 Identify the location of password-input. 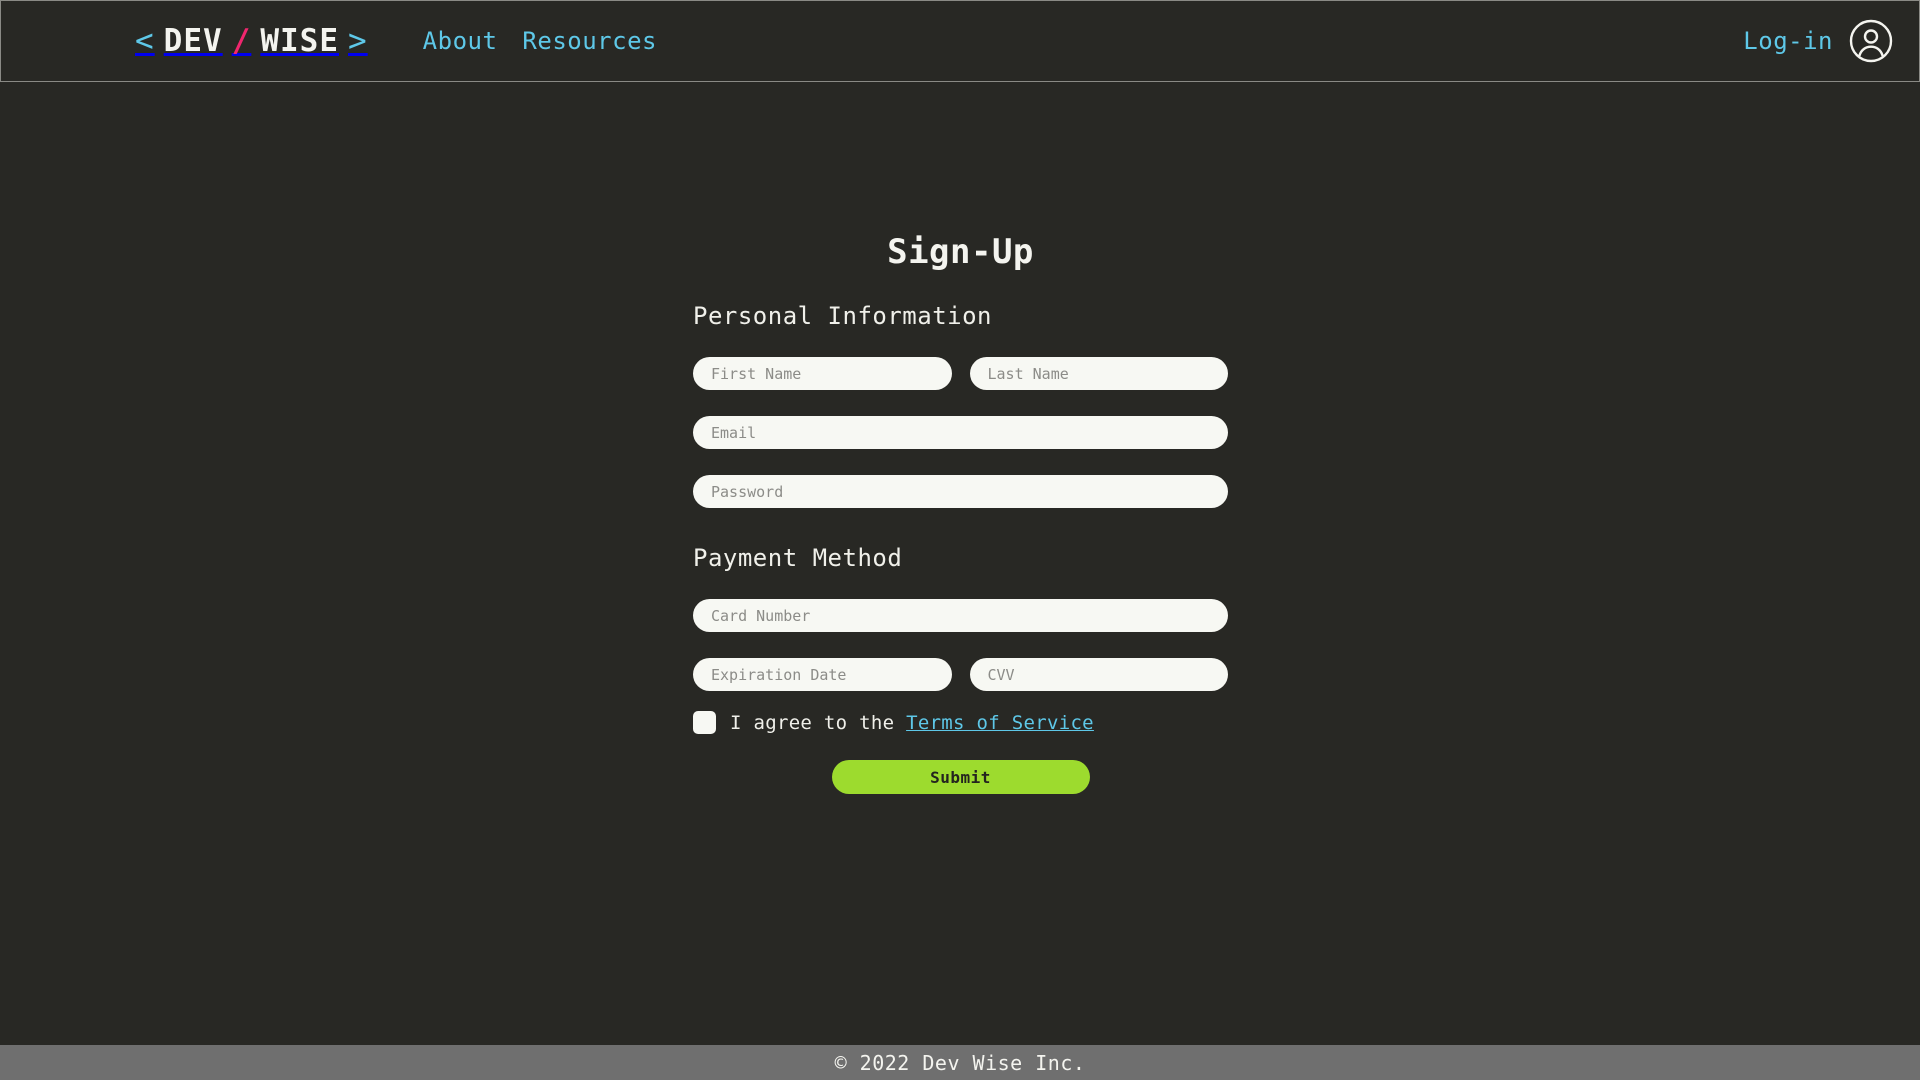
(960, 491).